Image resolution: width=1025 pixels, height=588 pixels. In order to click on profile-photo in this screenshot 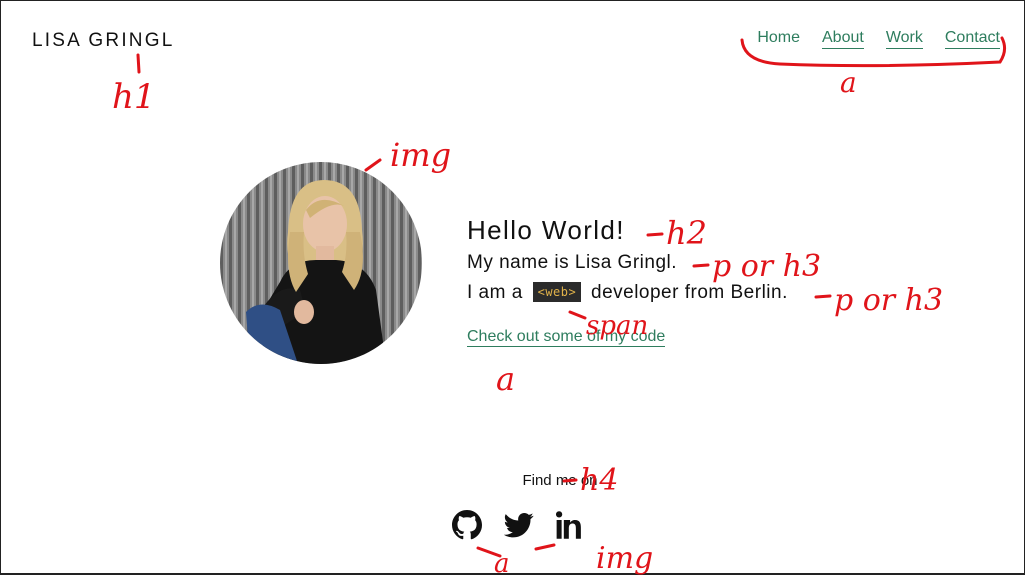, I will do `click(321, 263)`.